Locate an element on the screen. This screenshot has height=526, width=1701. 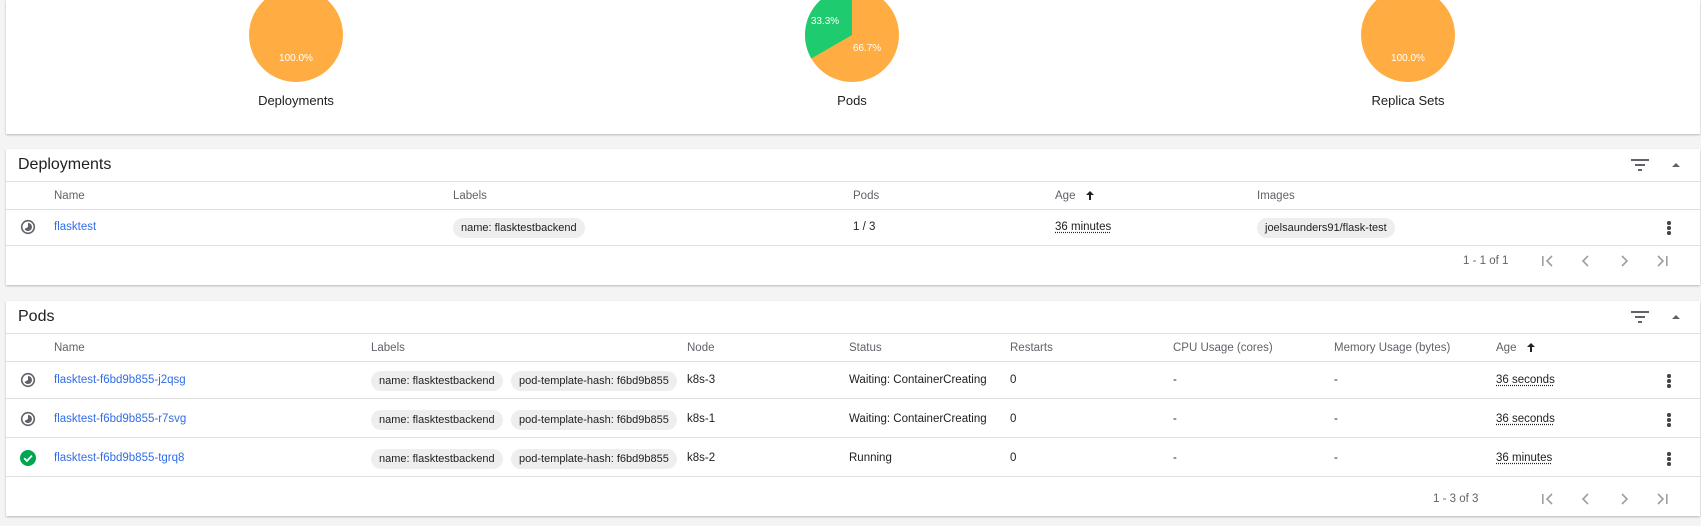
pods-pie-label-pending: 66.7% is located at coordinates (867, 48).